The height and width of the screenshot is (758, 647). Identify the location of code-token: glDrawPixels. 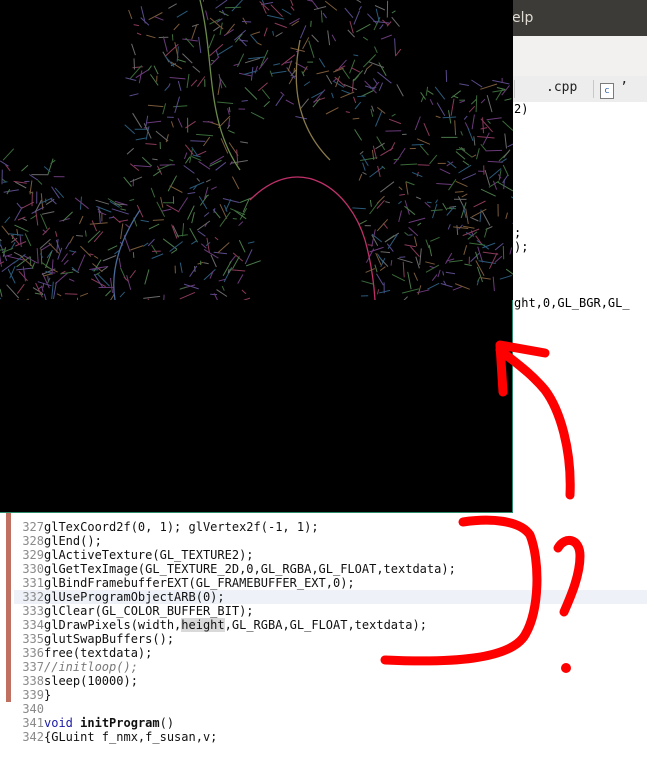
(87, 625).